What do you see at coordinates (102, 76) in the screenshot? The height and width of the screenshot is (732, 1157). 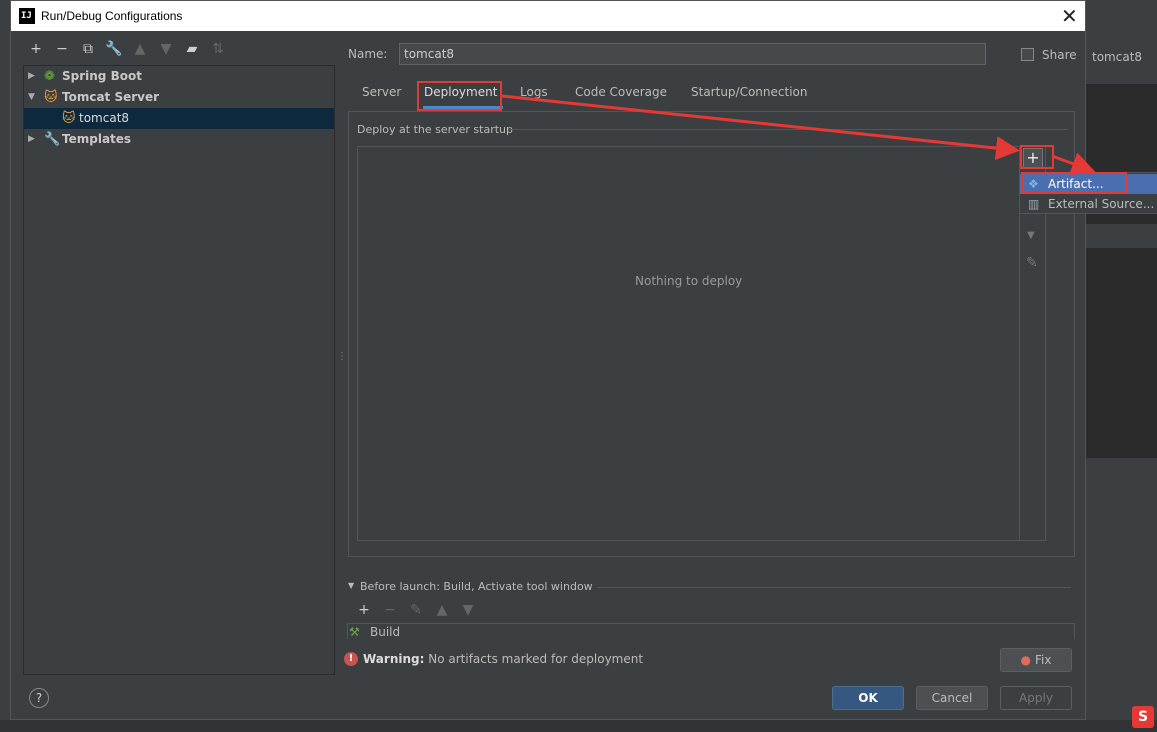 I see `tree-item-label: Spring Boot` at bounding box center [102, 76].